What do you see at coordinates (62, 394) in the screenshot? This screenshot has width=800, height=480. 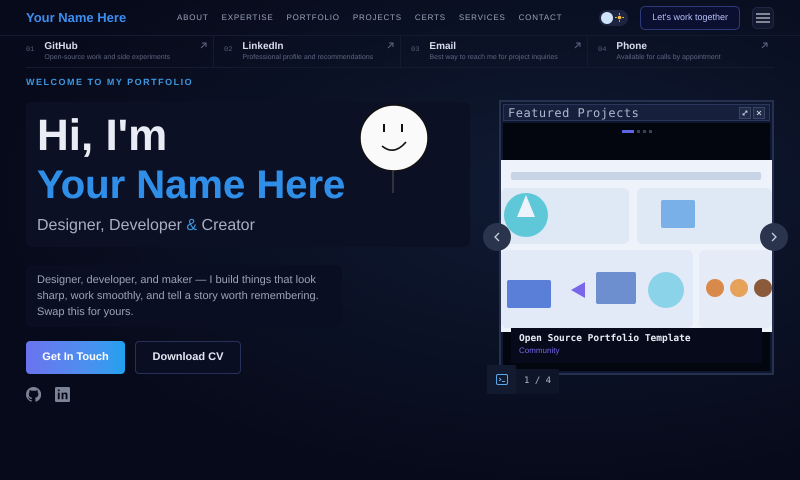 I see `linkedin-icon` at bounding box center [62, 394].